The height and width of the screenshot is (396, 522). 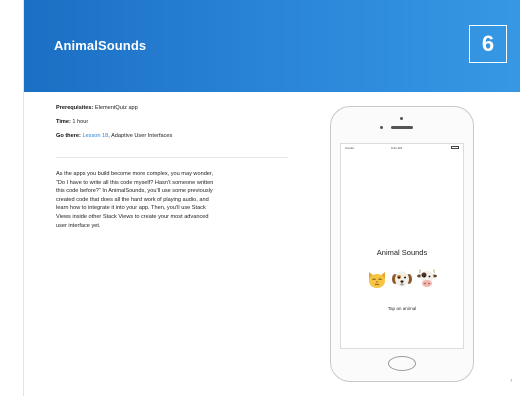 What do you see at coordinates (116, 108) in the screenshot?
I see `prerequisites-value: ElementQuiz app` at bounding box center [116, 108].